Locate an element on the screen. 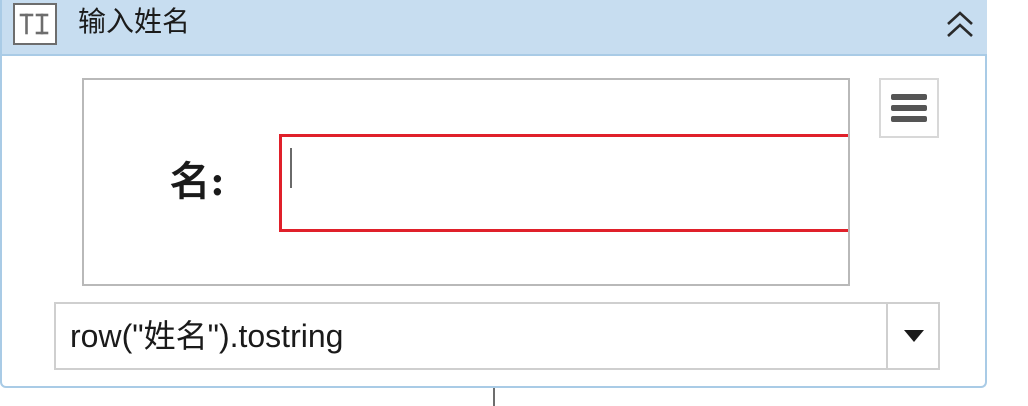 The height and width of the screenshot is (406, 1028). activity-header: 输入姓名 is located at coordinates (494, 28).